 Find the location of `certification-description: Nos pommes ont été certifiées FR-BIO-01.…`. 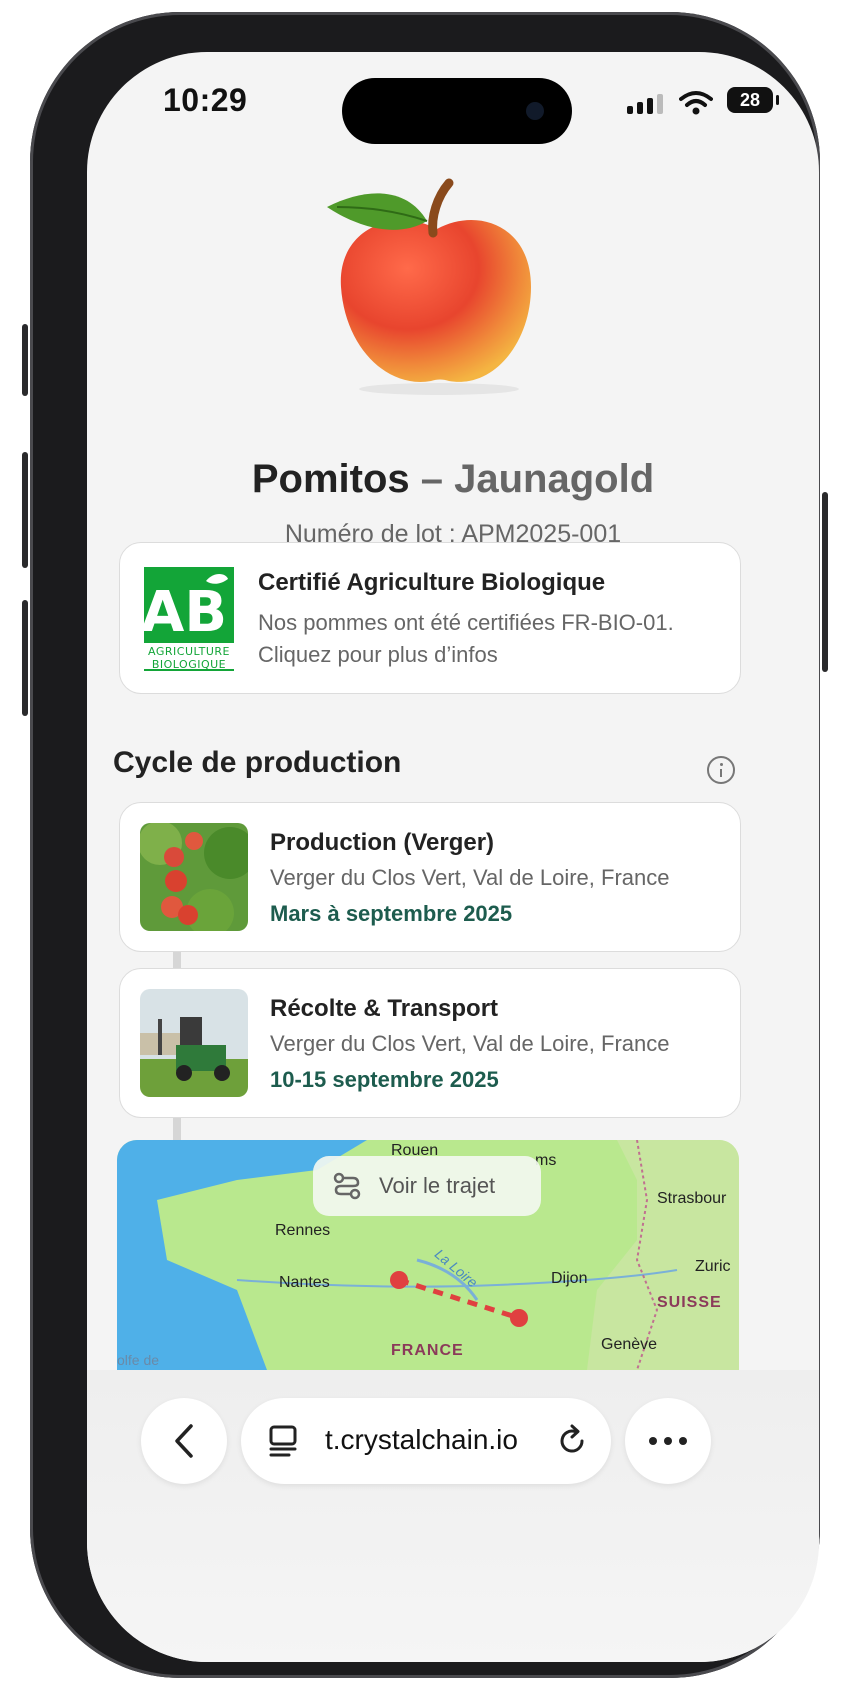

certification-description: Nos pommes ont été certifiées FR-BIO-01.… is located at coordinates (466, 638).